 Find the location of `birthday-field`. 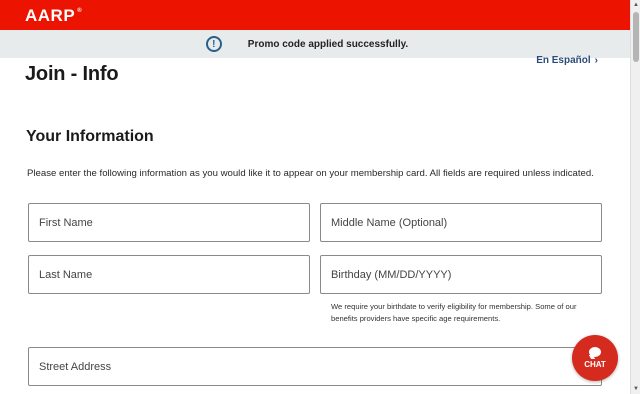

birthday-field is located at coordinates (461, 274).